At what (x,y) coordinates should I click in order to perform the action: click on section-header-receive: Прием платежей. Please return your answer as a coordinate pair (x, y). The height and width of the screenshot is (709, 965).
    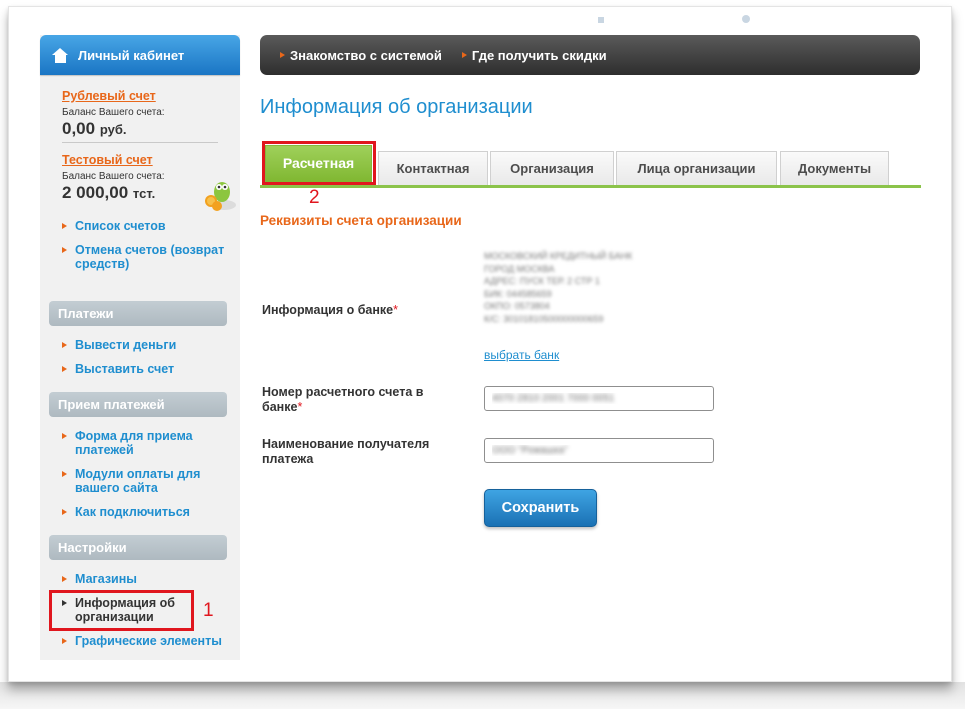
    Looking at the image, I should click on (138, 404).